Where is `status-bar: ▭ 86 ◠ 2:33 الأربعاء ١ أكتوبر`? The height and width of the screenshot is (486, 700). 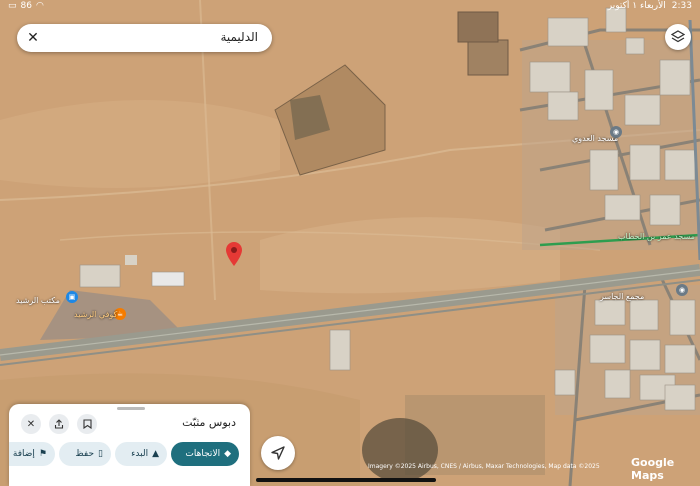
status-bar: ▭ 86 ◠ 2:33 الأربعاء ١ أكتوبر is located at coordinates (350, 7).